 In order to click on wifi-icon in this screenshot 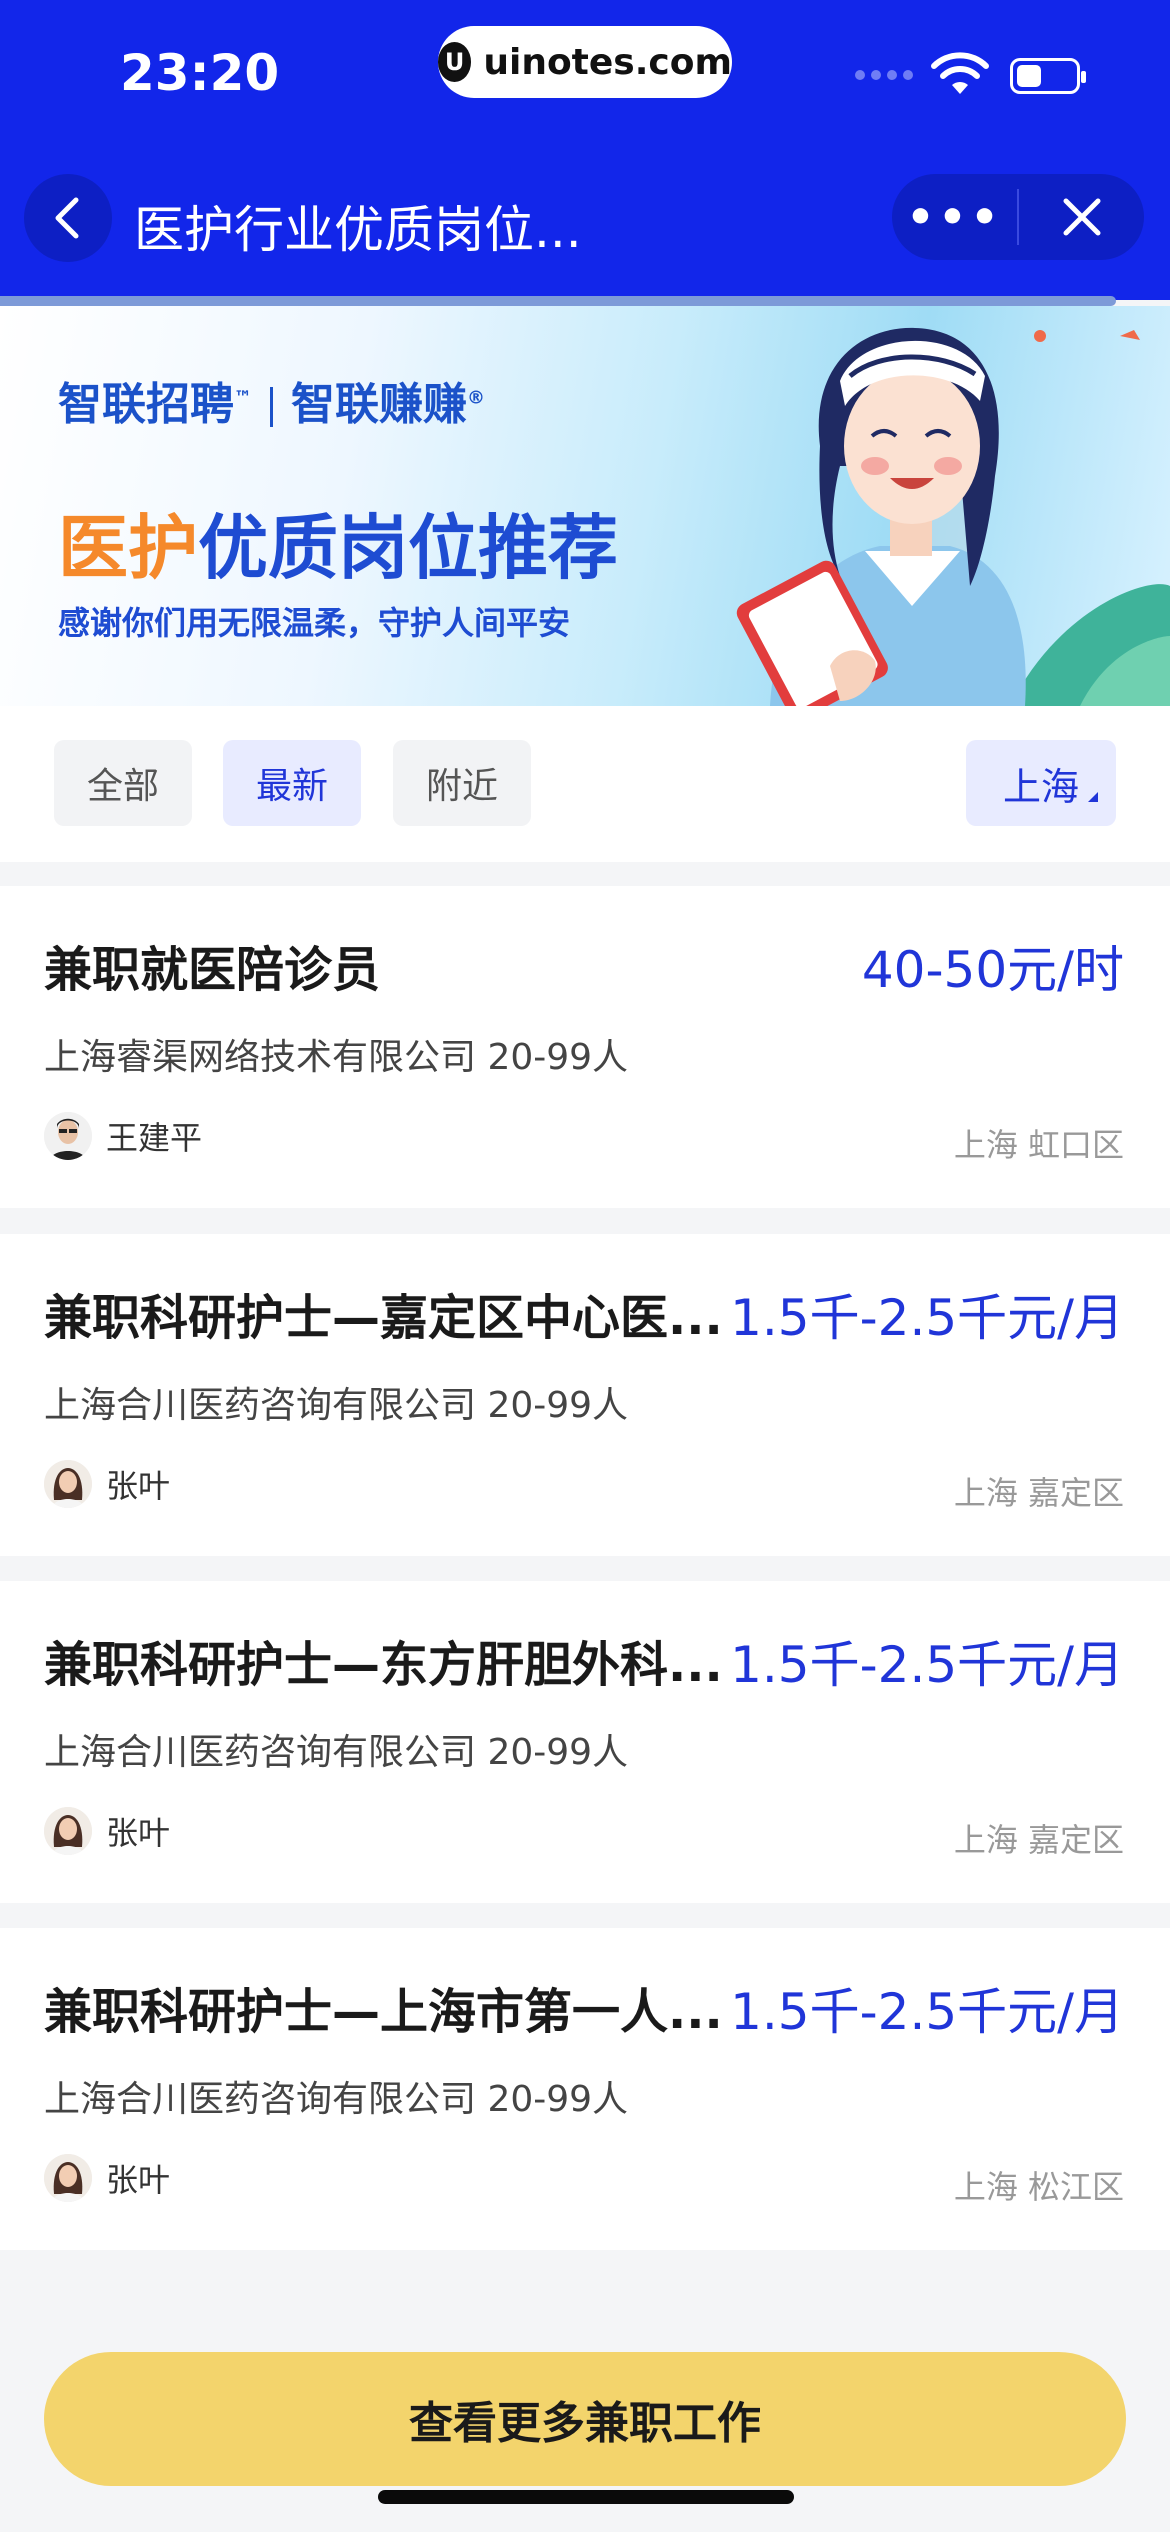, I will do `click(960, 73)`.